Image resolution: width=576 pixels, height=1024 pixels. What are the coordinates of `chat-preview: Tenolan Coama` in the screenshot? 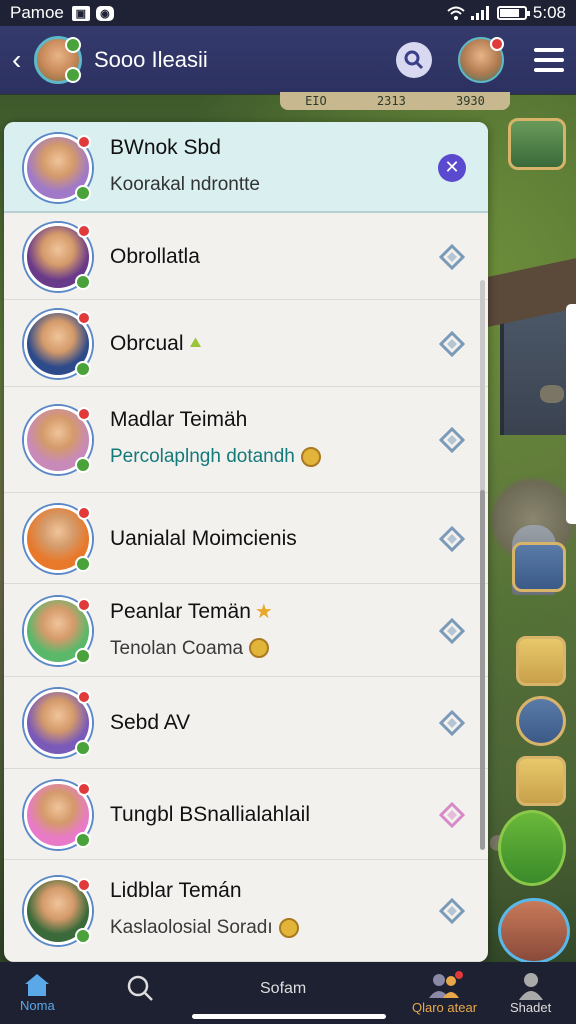 It's located at (269, 649).